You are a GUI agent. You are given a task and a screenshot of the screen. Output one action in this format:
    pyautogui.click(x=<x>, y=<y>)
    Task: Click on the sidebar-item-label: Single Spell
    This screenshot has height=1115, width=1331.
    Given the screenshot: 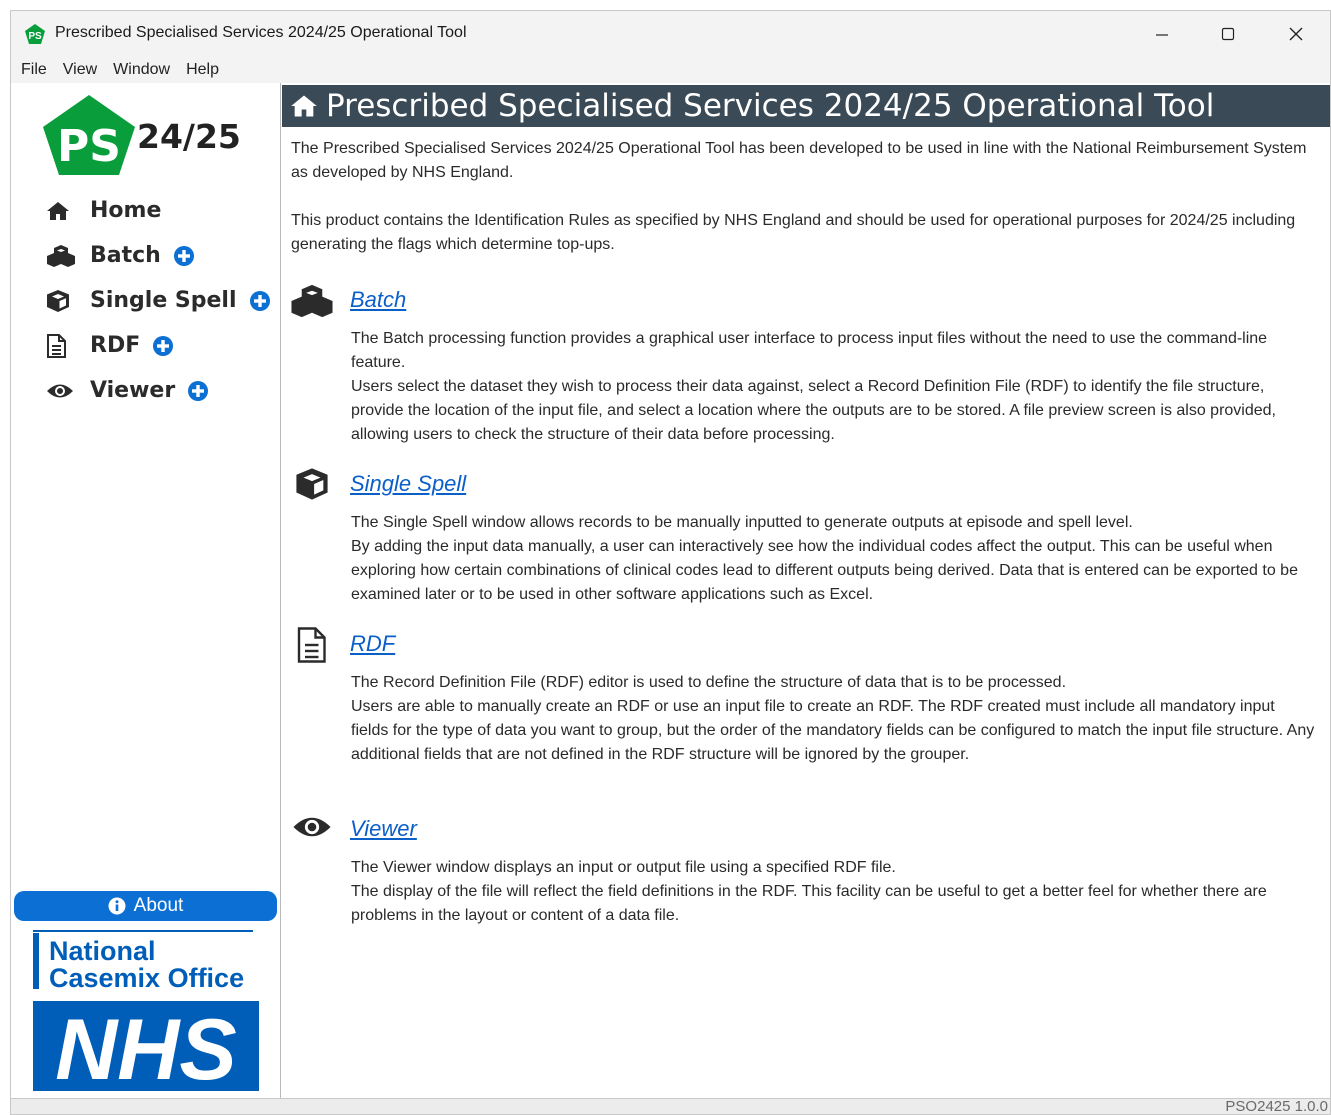 What is the action you would take?
    pyautogui.click(x=163, y=300)
    